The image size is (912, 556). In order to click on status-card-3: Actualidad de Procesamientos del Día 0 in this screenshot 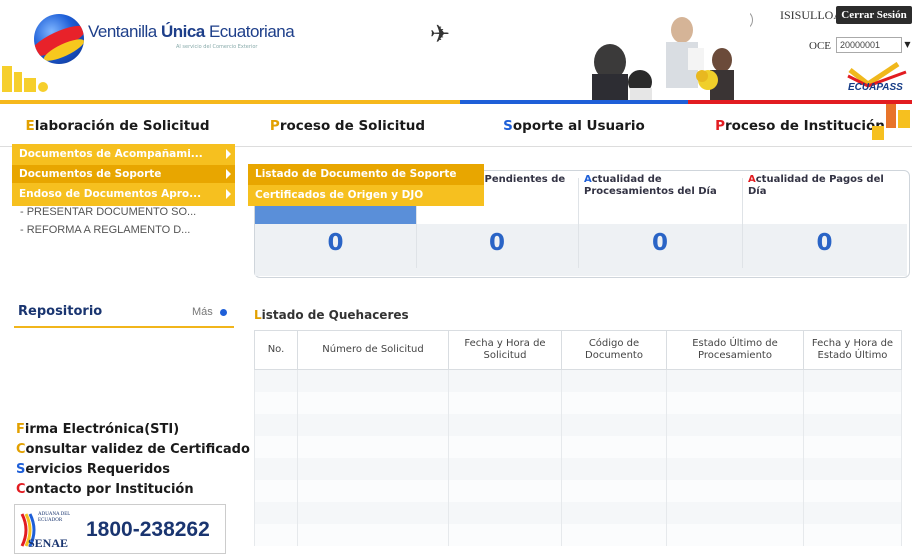, I will do `click(660, 223)`.